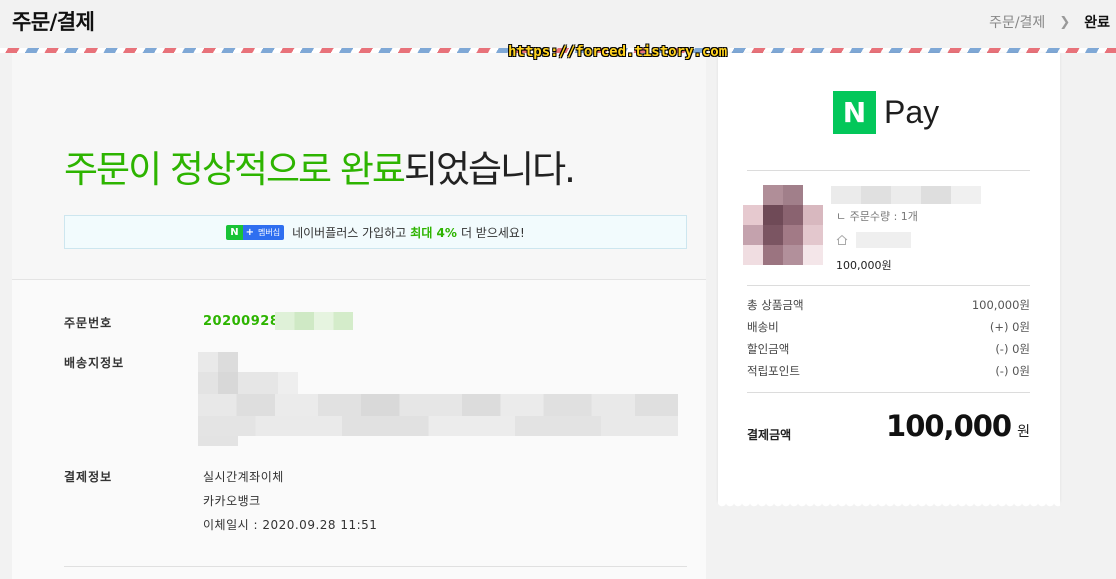 This screenshot has height=579, width=1116. Describe the element at coordinates (53, 22) in the screenshot. I see `page-title: 주문/결제` at that location.